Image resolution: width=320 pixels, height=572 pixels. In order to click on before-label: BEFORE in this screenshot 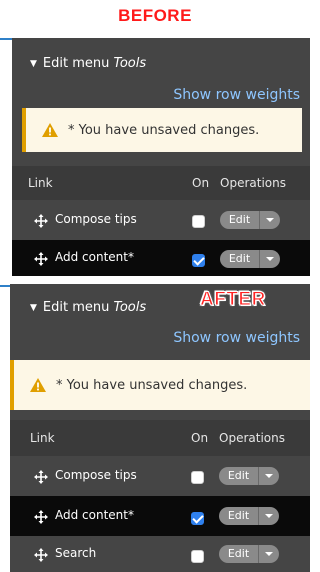, I will do `click(155, 15)`.